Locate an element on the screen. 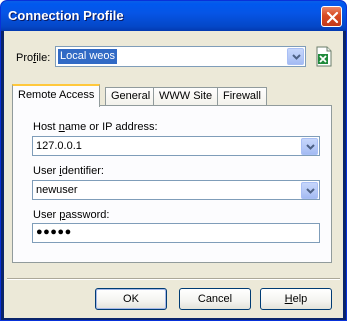 The height and width of the screenshot is (321, 347). profile-selected-value: Local weos is located at coordinates (88, 56).